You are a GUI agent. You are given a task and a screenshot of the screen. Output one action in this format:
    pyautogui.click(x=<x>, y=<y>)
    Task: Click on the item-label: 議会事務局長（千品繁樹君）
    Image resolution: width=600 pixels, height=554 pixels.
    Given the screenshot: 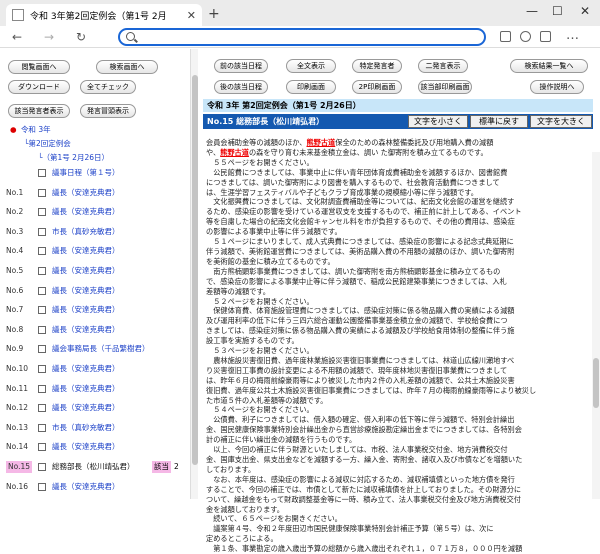 What is the action you would take?
    pyautogui.click(x=101, y=349)
    